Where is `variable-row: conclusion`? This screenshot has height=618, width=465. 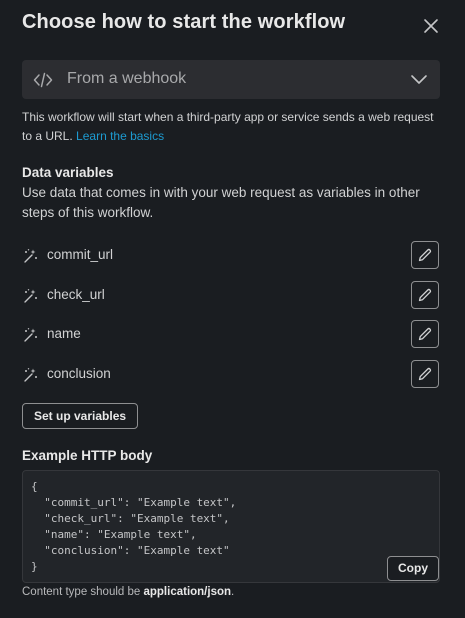 variable-row: conclusion is located at coordinates (231, 375).